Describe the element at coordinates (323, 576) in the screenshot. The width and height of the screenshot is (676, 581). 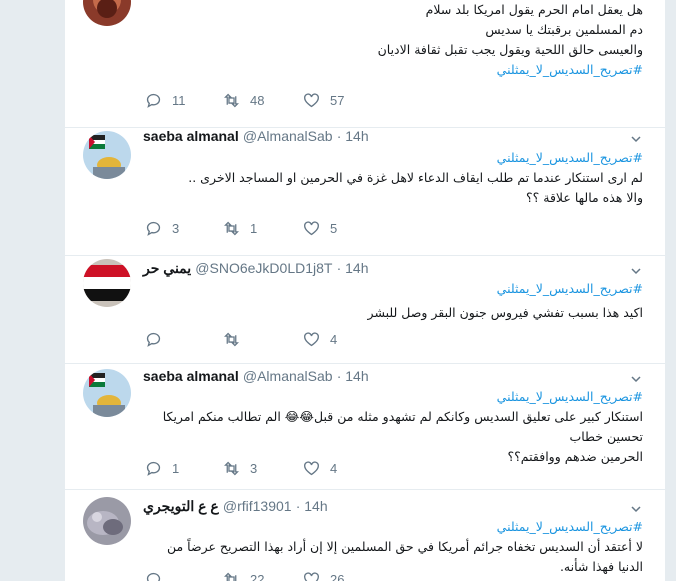
I see `like-button: 26` at that location.